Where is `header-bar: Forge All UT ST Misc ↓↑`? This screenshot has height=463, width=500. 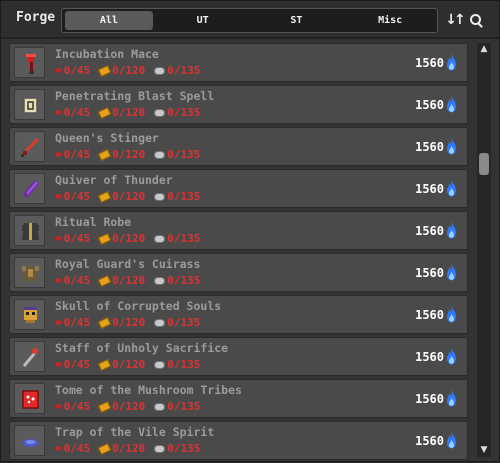 header-bar: Forge All UT ST Misc ↓↑ is located at coordinates (250, 20).